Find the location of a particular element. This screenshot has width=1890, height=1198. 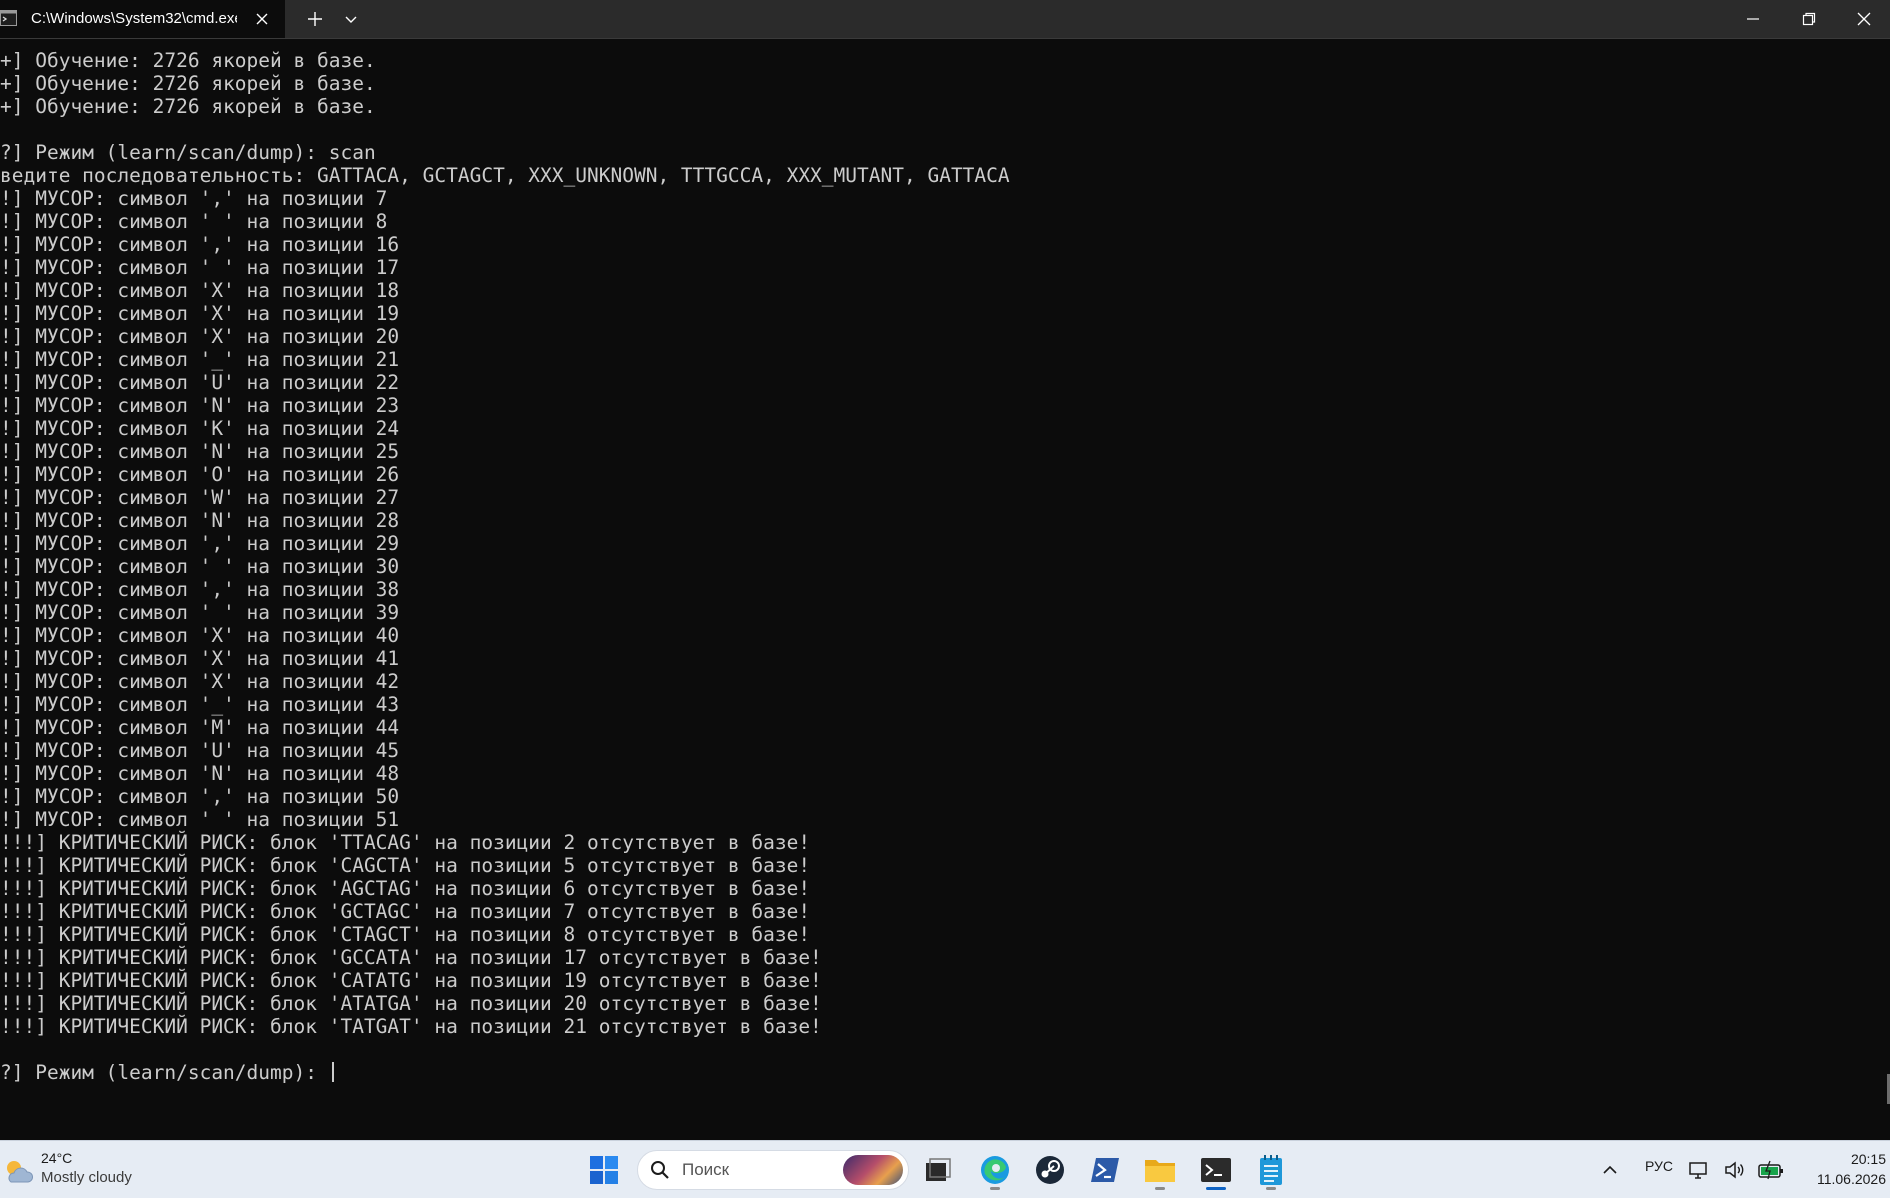

close-window-button is located at coordinates (1863, 19).